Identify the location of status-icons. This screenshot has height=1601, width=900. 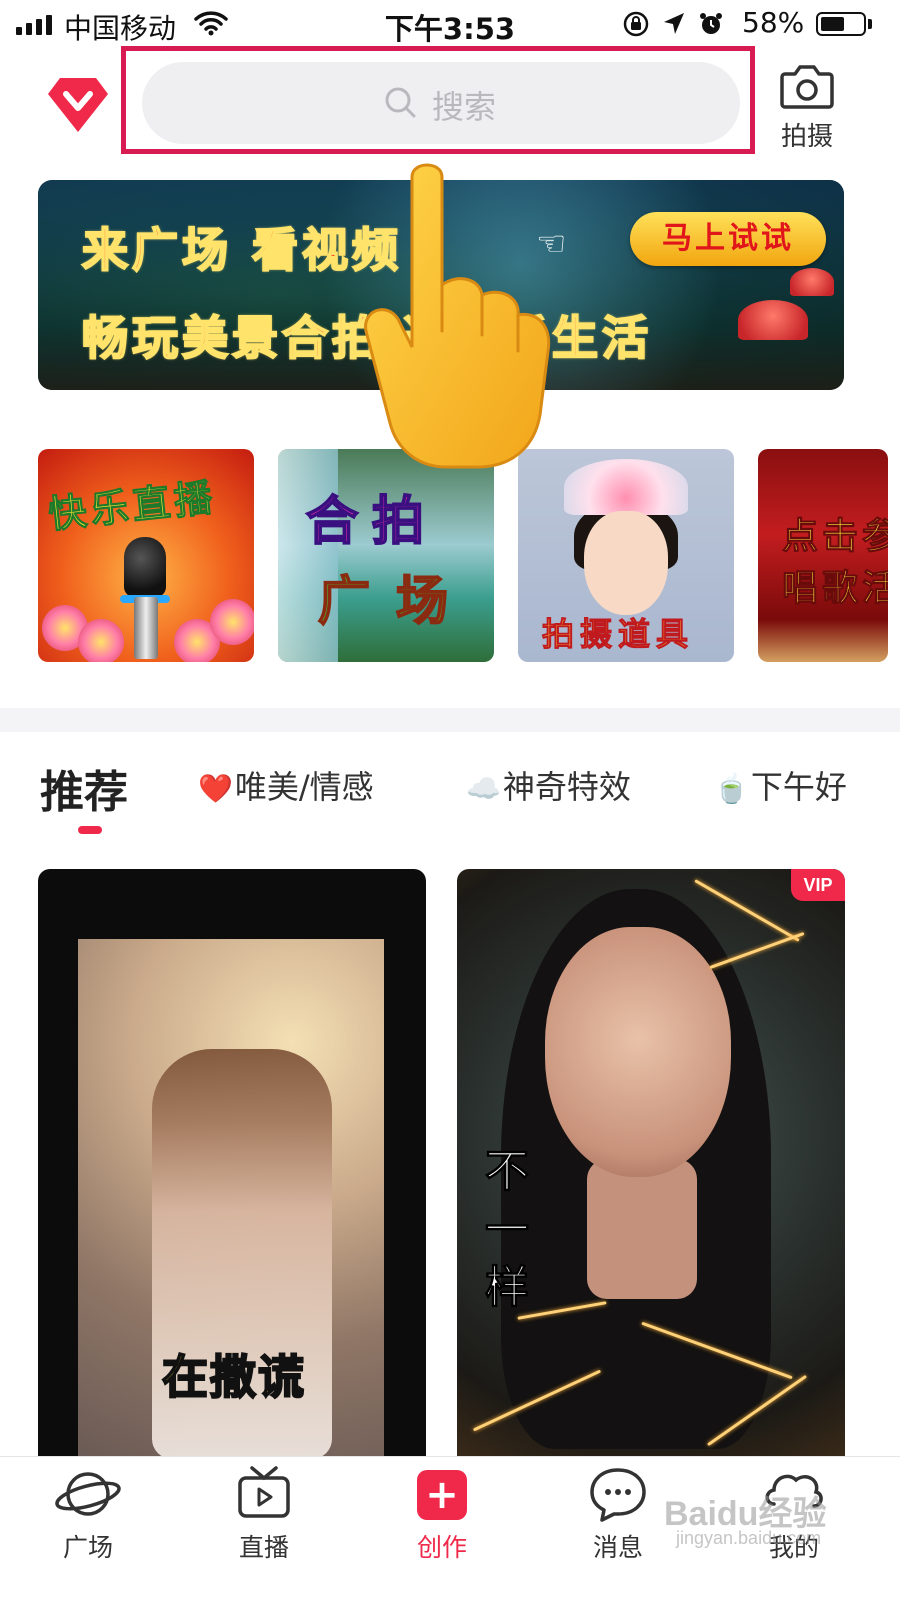
(673, 24).